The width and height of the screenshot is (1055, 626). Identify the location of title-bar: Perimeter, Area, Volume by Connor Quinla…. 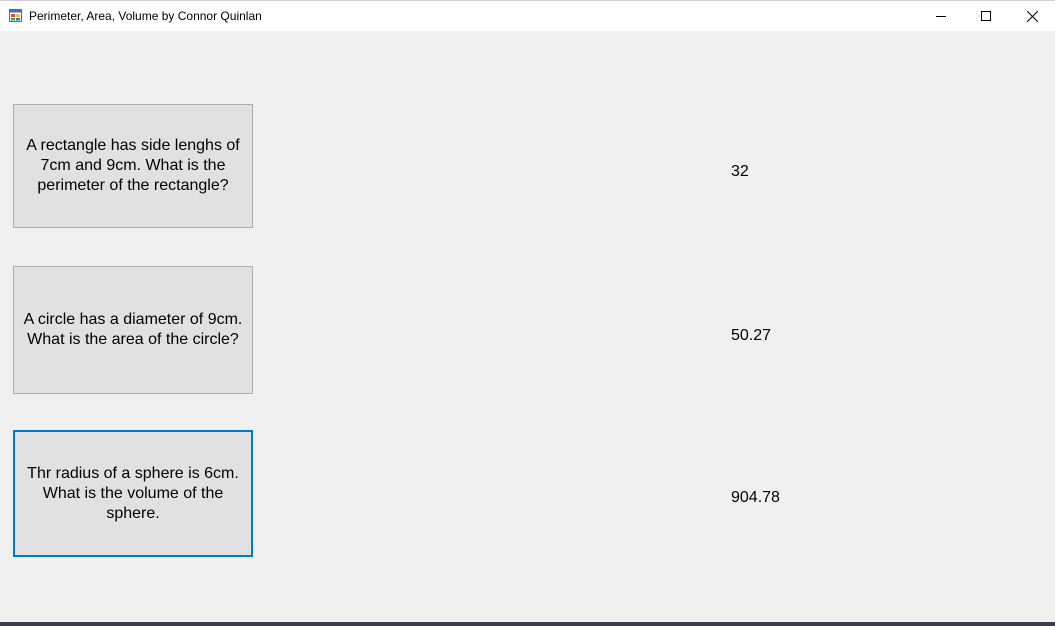
(527, 16).